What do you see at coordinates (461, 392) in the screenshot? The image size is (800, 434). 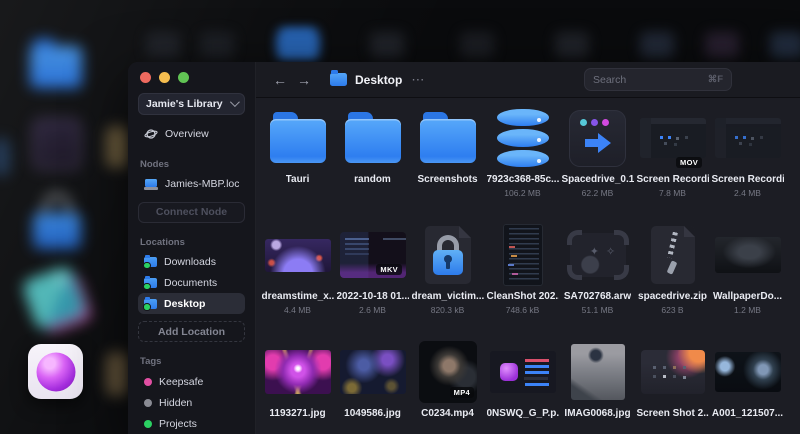 I see `format-badge: MP4` at bounding box center [461, 392].